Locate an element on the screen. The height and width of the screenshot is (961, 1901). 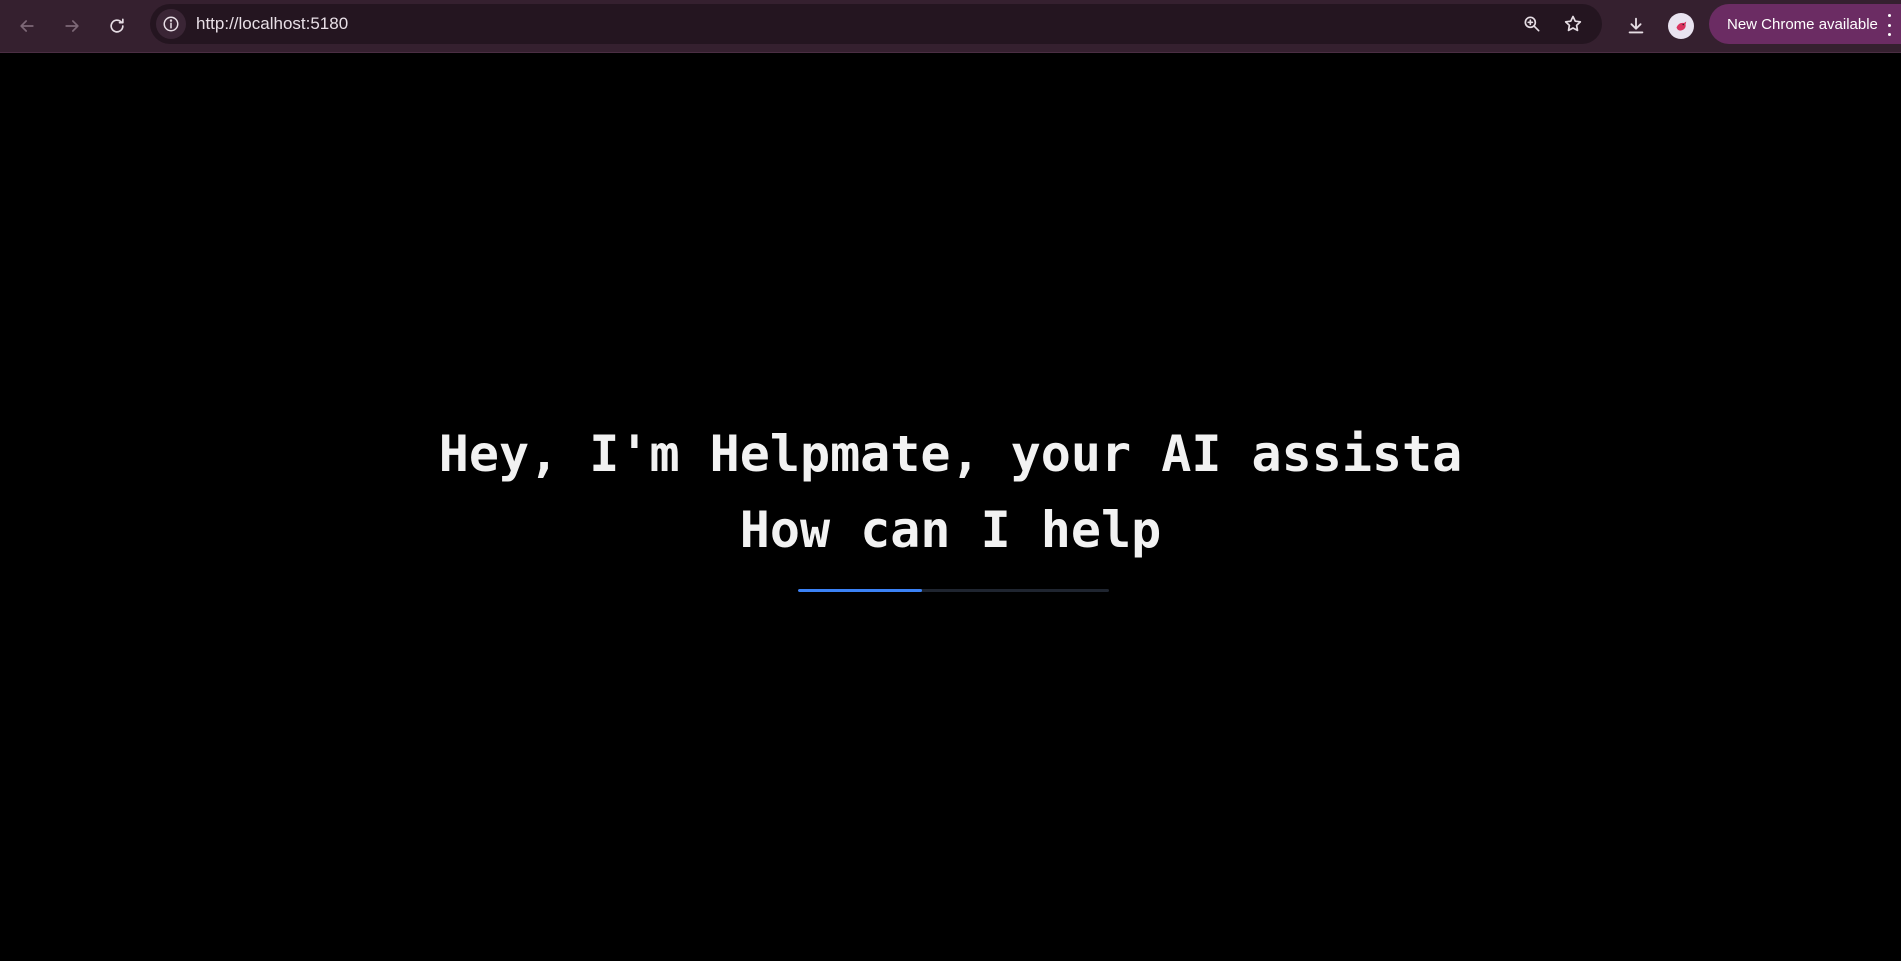
profile-button is located at coordinates (1681, 26).